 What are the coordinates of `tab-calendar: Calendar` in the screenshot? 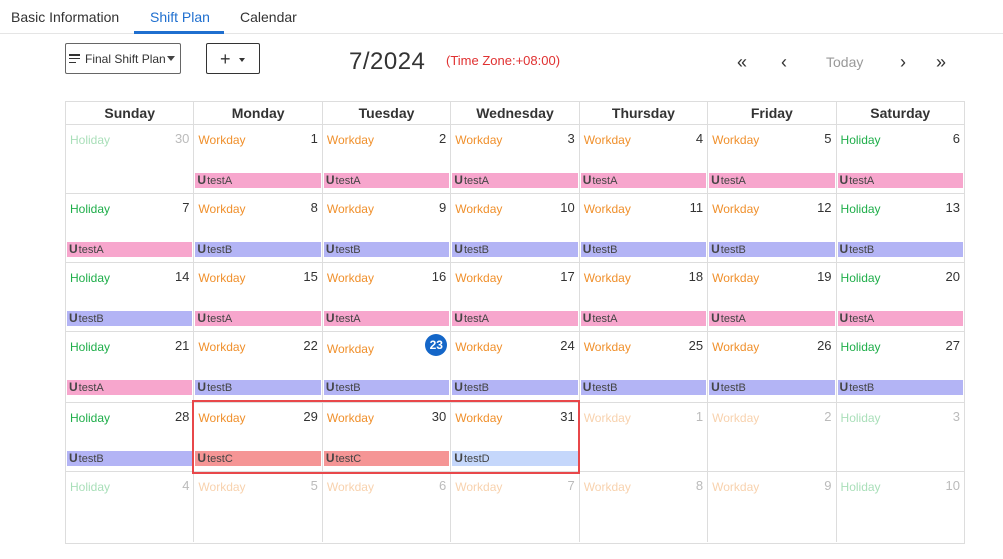 It's located at (268, 17).